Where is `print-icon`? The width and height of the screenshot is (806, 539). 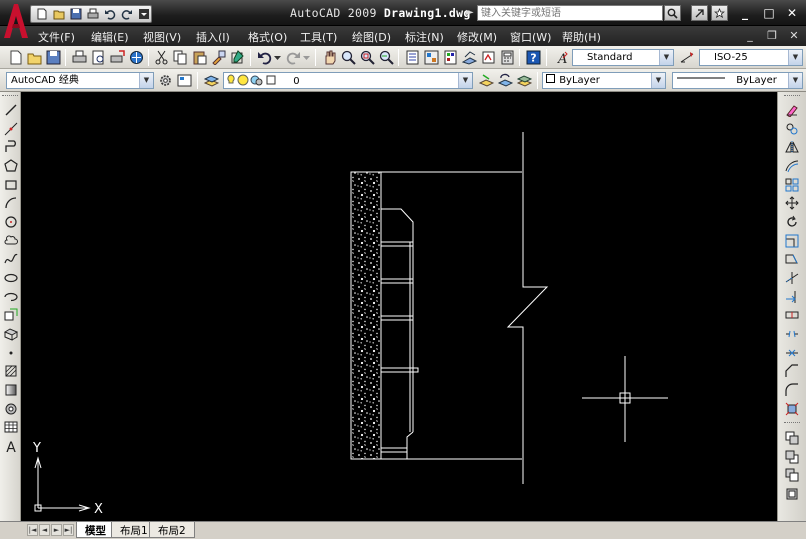
print-icon is located at coordinates (93, 14).